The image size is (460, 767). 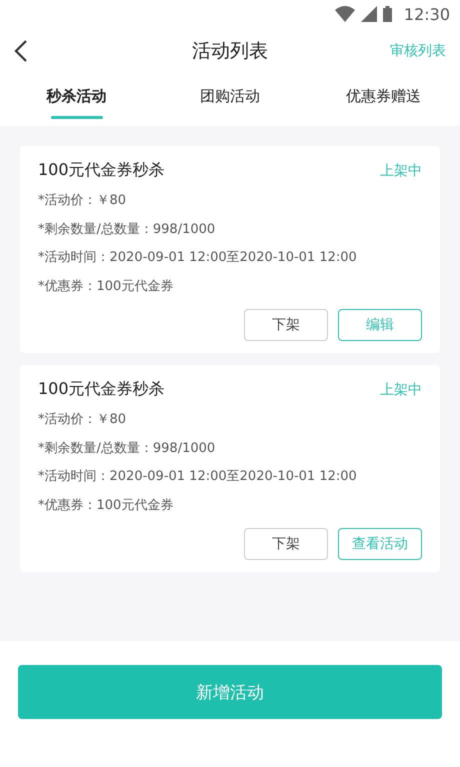 I want to click on tab: 团购活动, so click(x=230, y=100).